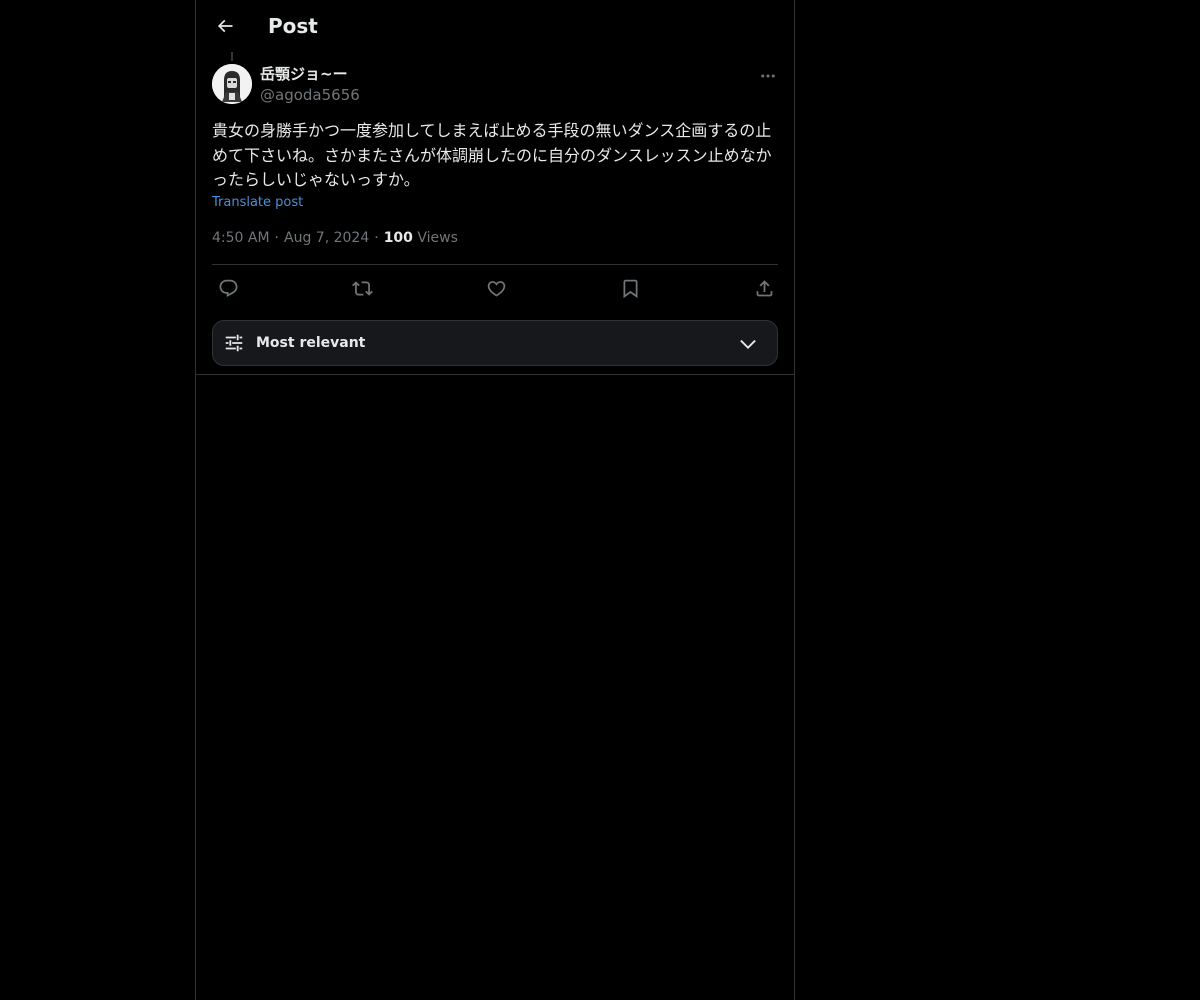 This screenshot has width=1200, height=1000. What do you see at coordinates (326, 238) in the screenshot?
I see `post-date: Aug 7, 2024` at bounding box center [326, 238].